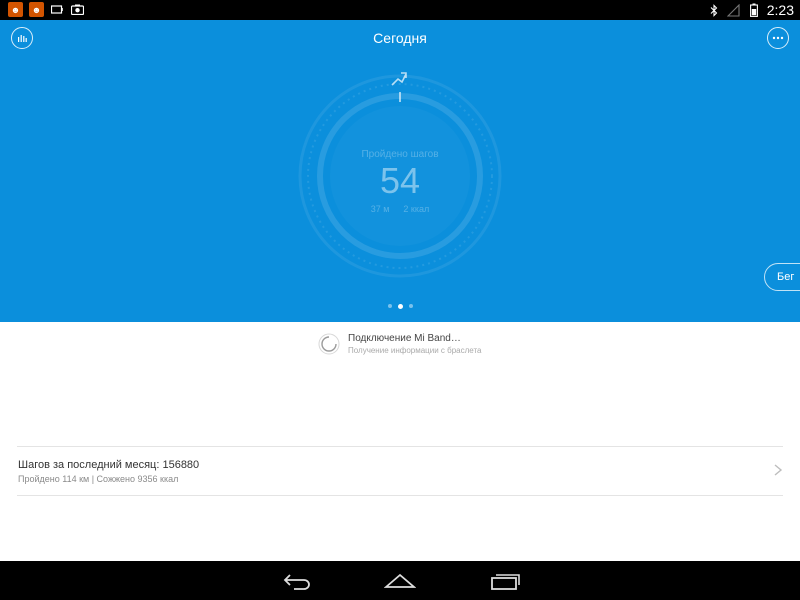 Image resolution: width=800 pixels, height=600 pixels. I want to click on run-mode-button: Бег, so click(782, 277).